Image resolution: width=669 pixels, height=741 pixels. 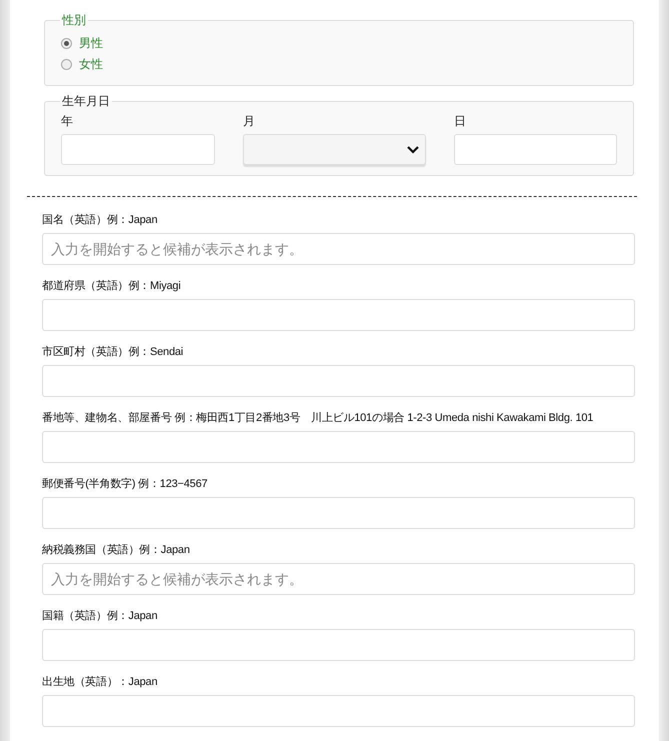 I want to click on radio-option: 女性, so click(x=339, y=64).